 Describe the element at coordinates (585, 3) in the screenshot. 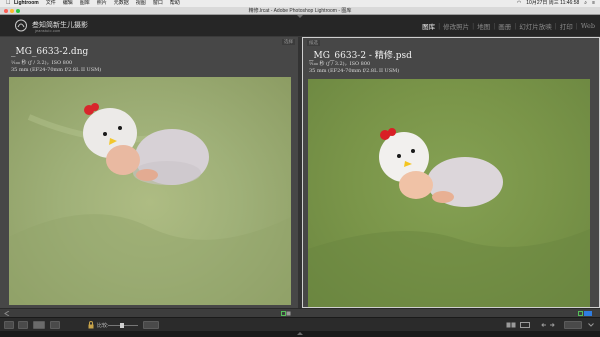

I see `search-icon: ⌕` at that location.